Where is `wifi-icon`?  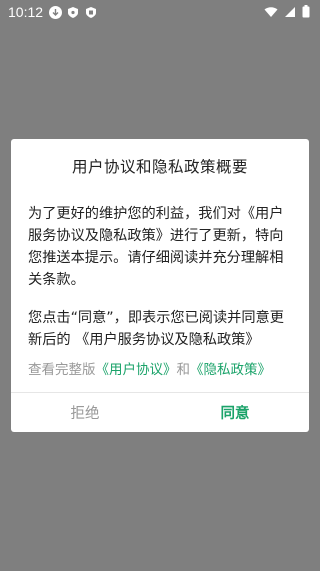
wifi-icon is located at coordinates (271, 14).